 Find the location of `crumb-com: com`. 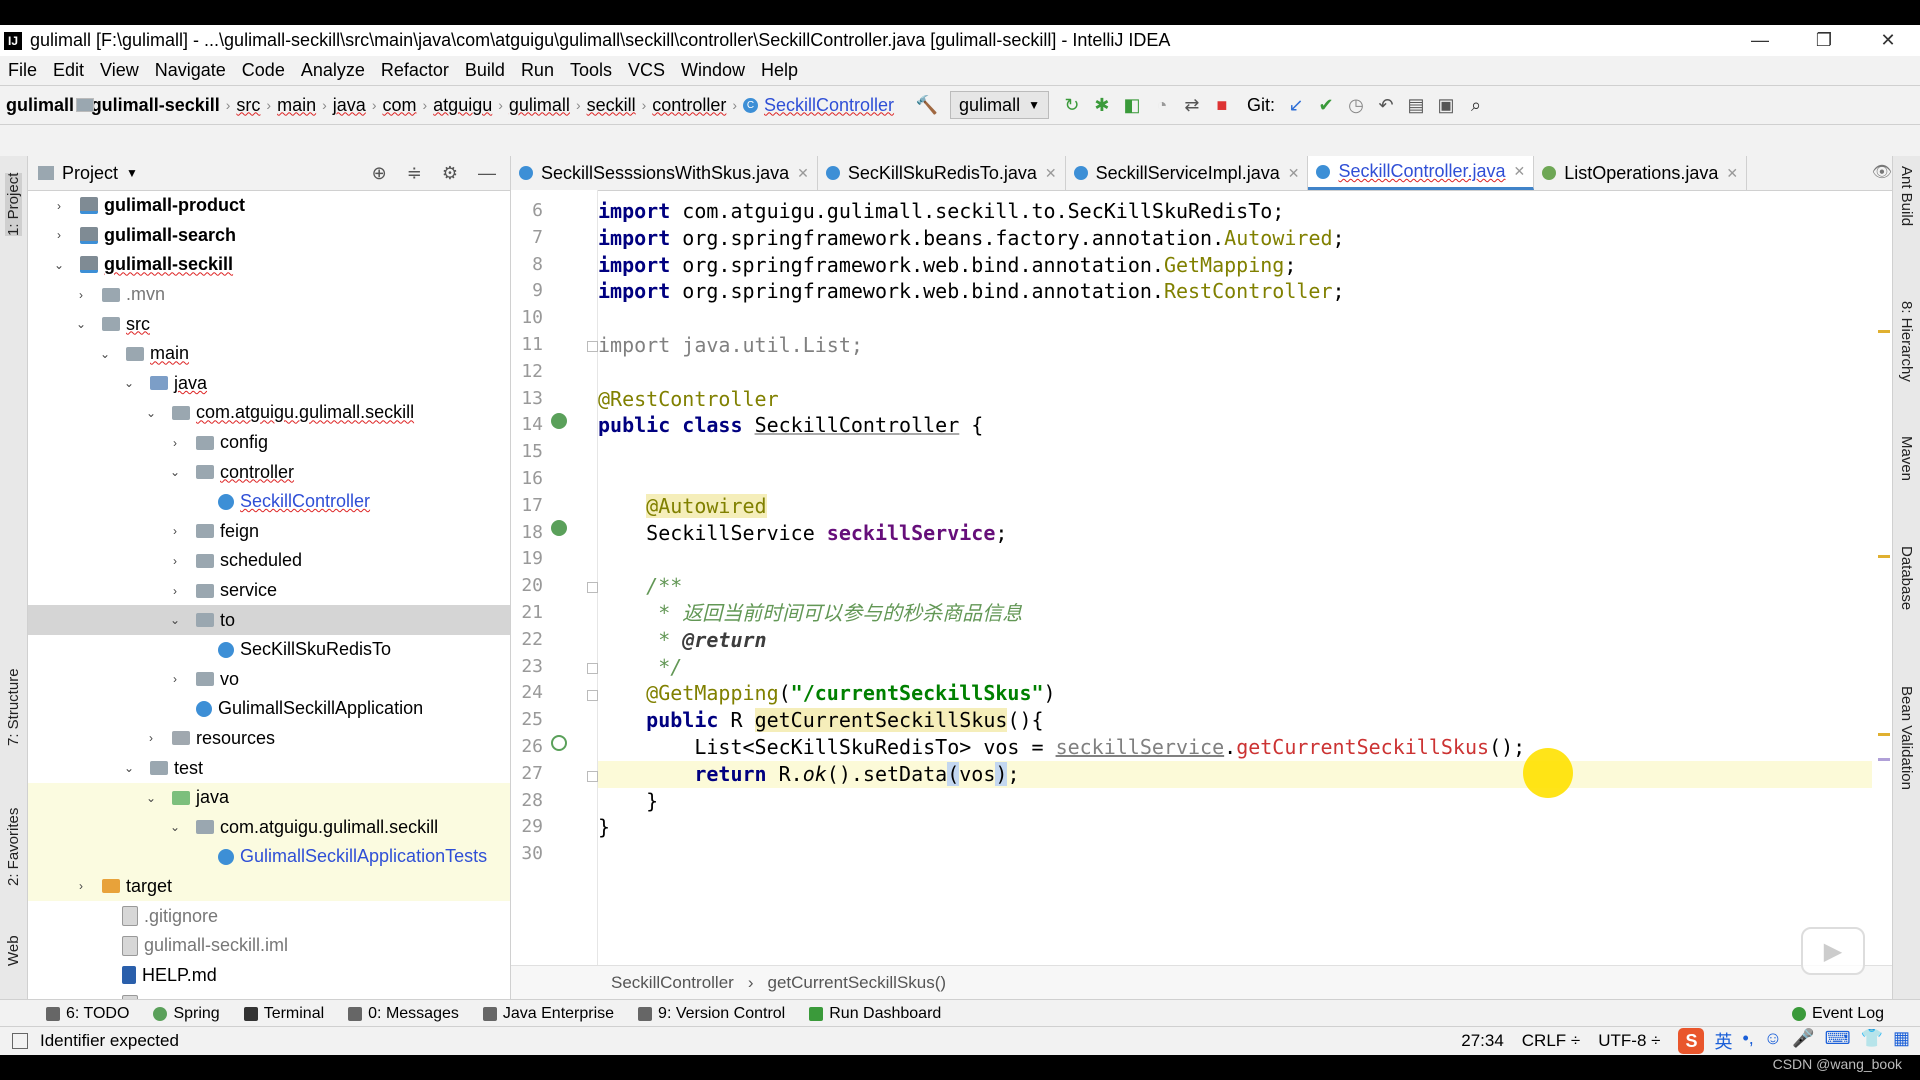

crumb-com: com is located at coordinates (249, 105).